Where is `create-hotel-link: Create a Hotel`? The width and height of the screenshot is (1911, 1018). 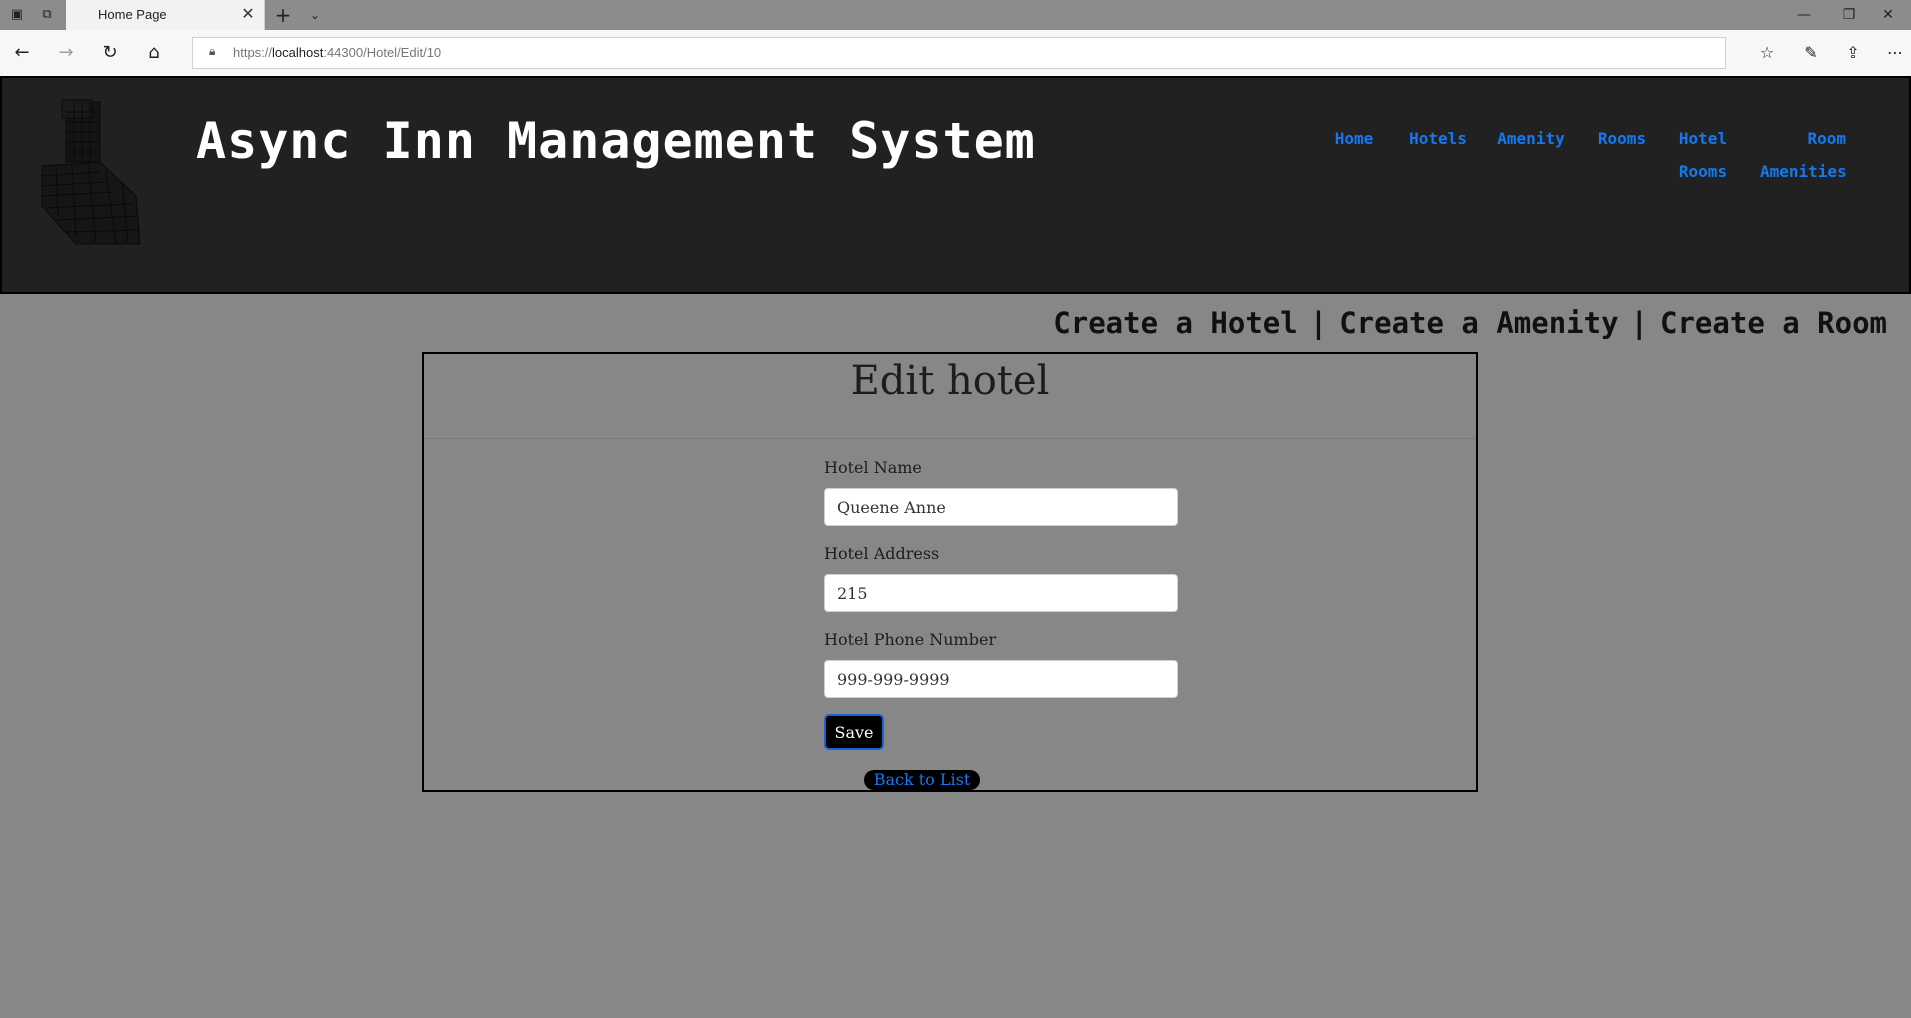
create-hotel-link: Create a Hotel is located at coordinates (1175, 323).